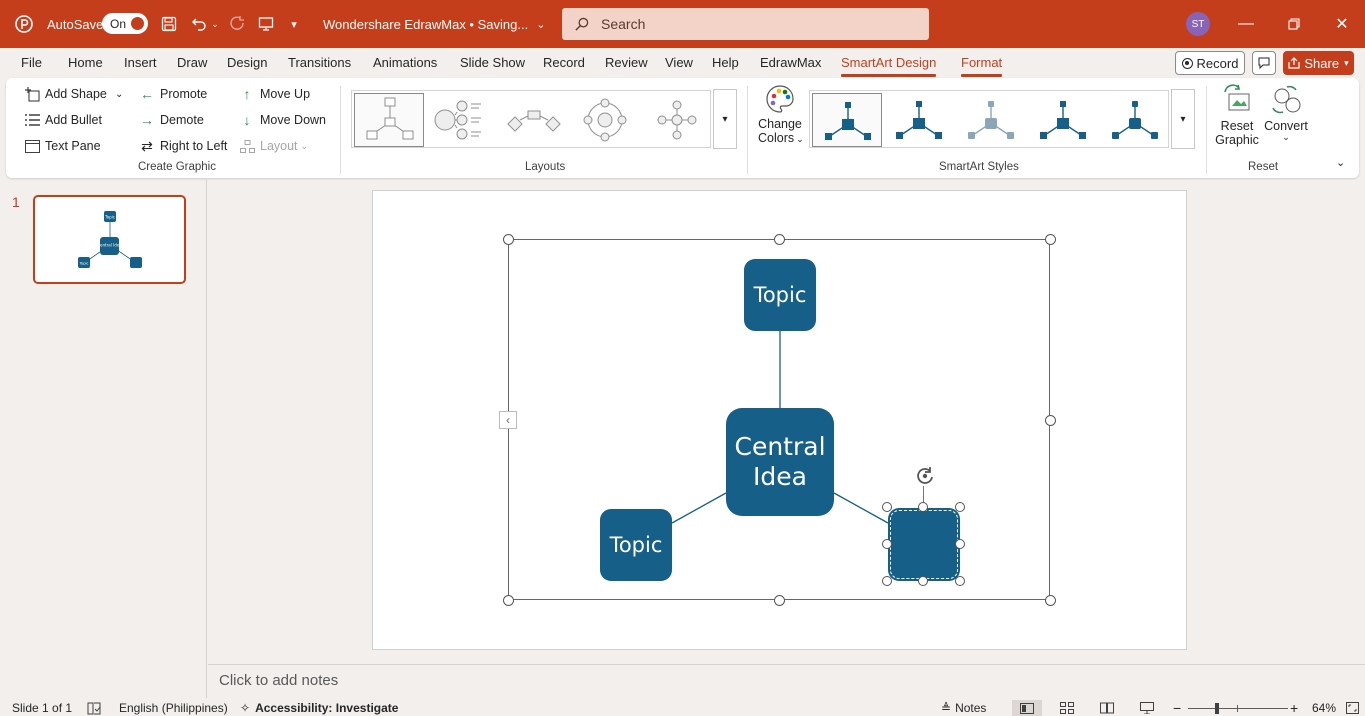 The height and width of the screenshot is (716, 1365). I want to click on tab-format: Format, so click(982, 63).